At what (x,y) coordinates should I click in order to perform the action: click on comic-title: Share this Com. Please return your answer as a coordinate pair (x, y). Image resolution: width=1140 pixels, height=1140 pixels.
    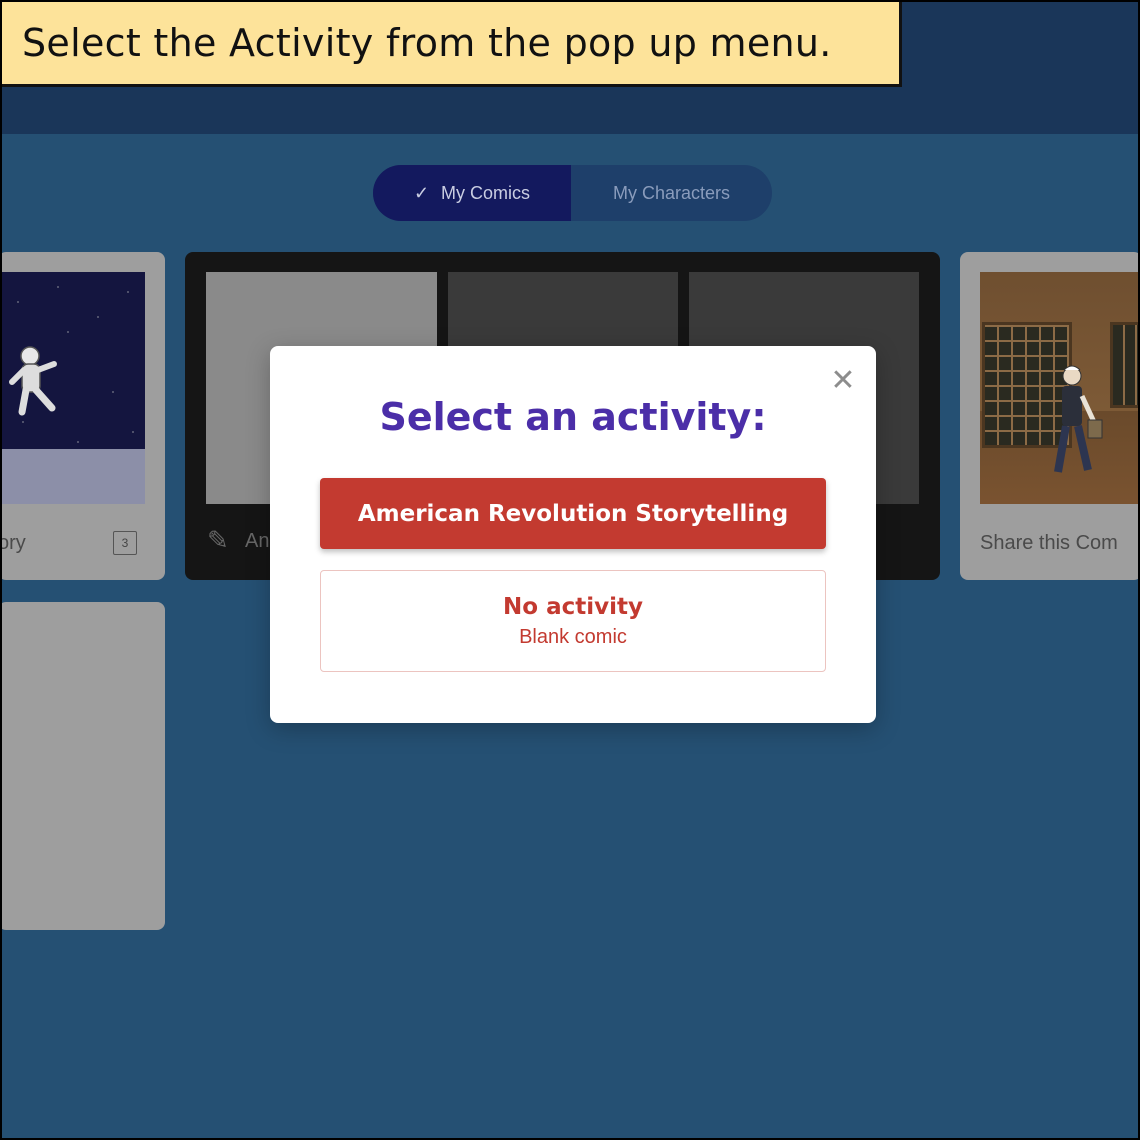
    Looking at the image, I should click on (1049, 543).